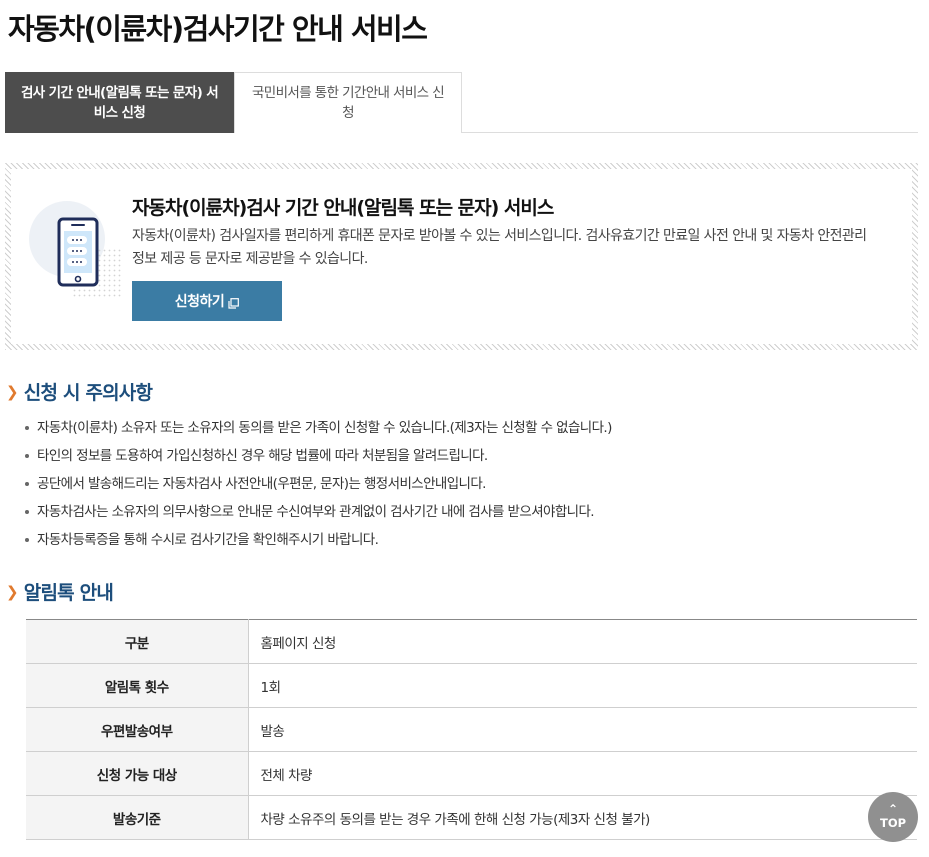  What do you see at coordinates (137, 641) in the screenshot?
I see `row-label: 구분` at bounding box center [137, 641].